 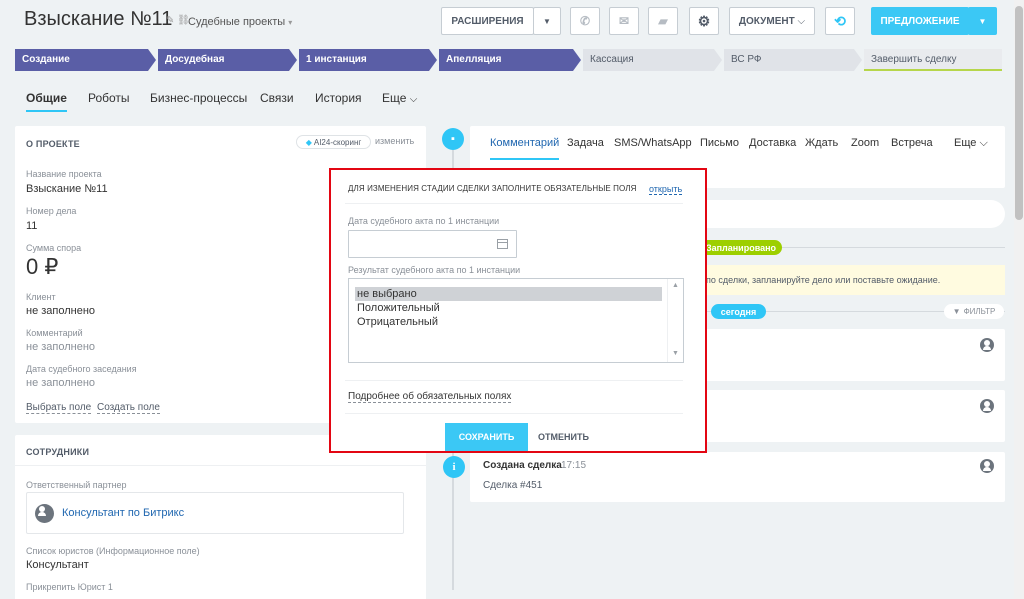 I want to click on activity-tab-mail: Письмо, so click(x=719, y=143).